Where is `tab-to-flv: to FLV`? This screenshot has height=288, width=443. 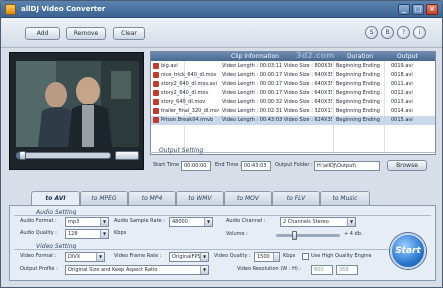 tab-to-flv: to FLV is located at coordinates (296, 198).